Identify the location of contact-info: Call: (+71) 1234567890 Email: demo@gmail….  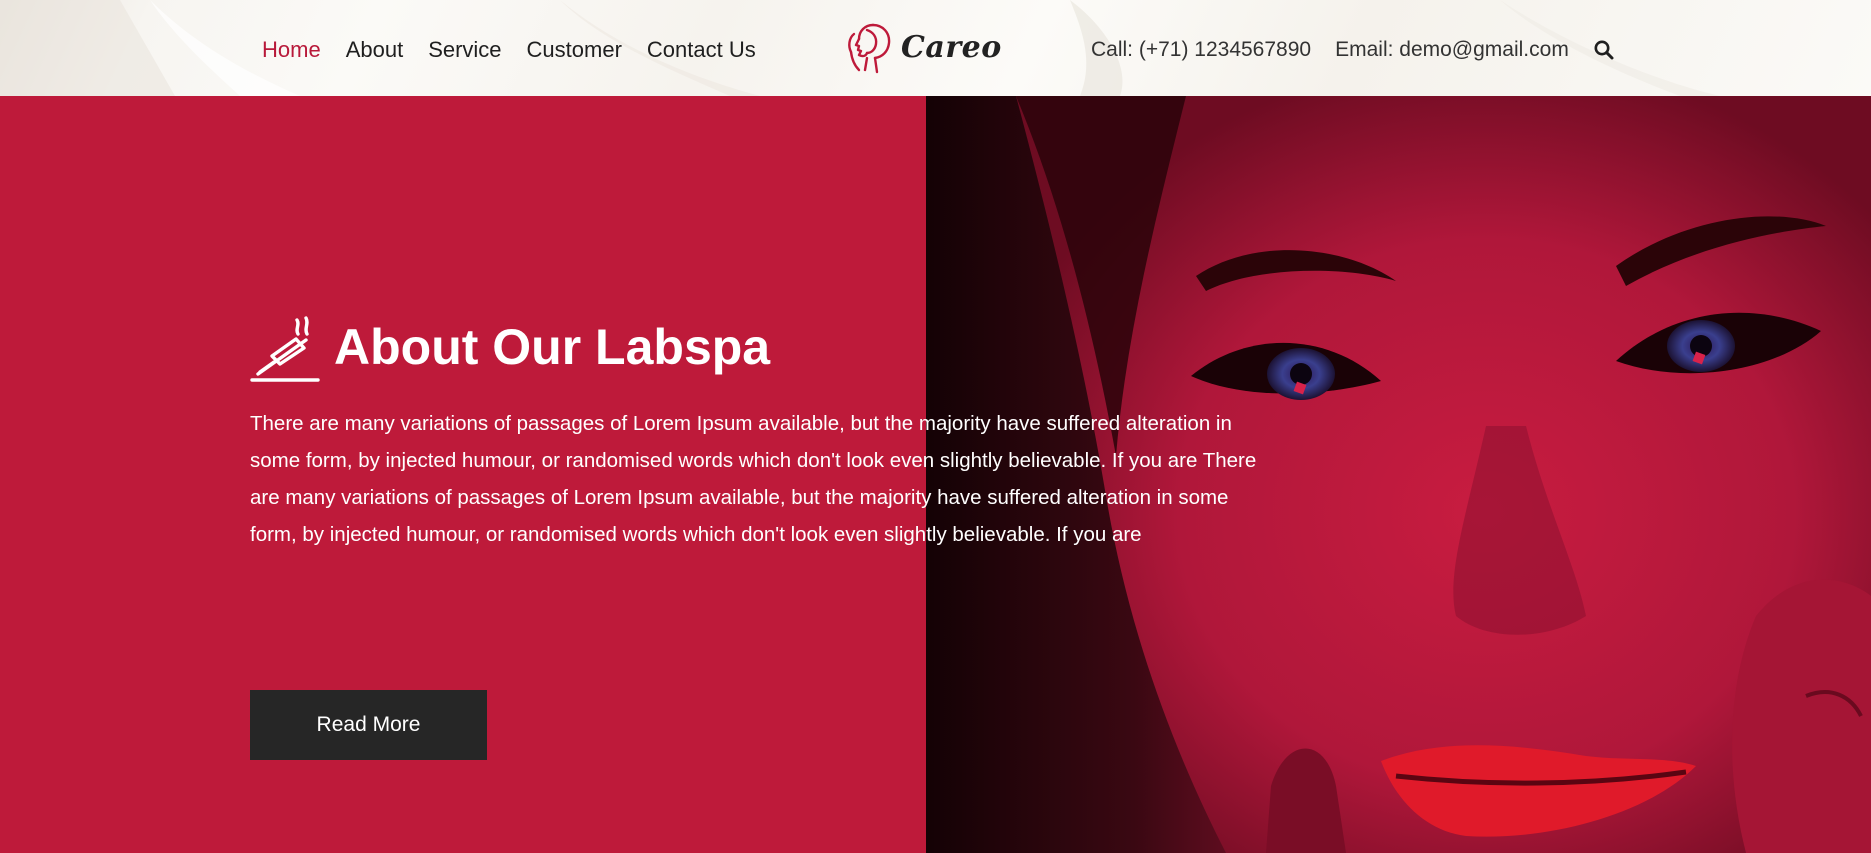
(1353, 50).